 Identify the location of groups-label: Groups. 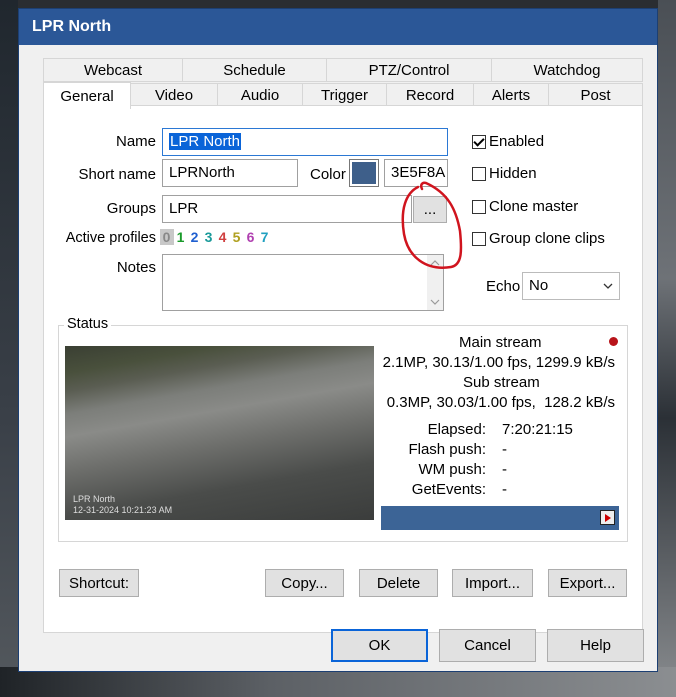
(131, 208).